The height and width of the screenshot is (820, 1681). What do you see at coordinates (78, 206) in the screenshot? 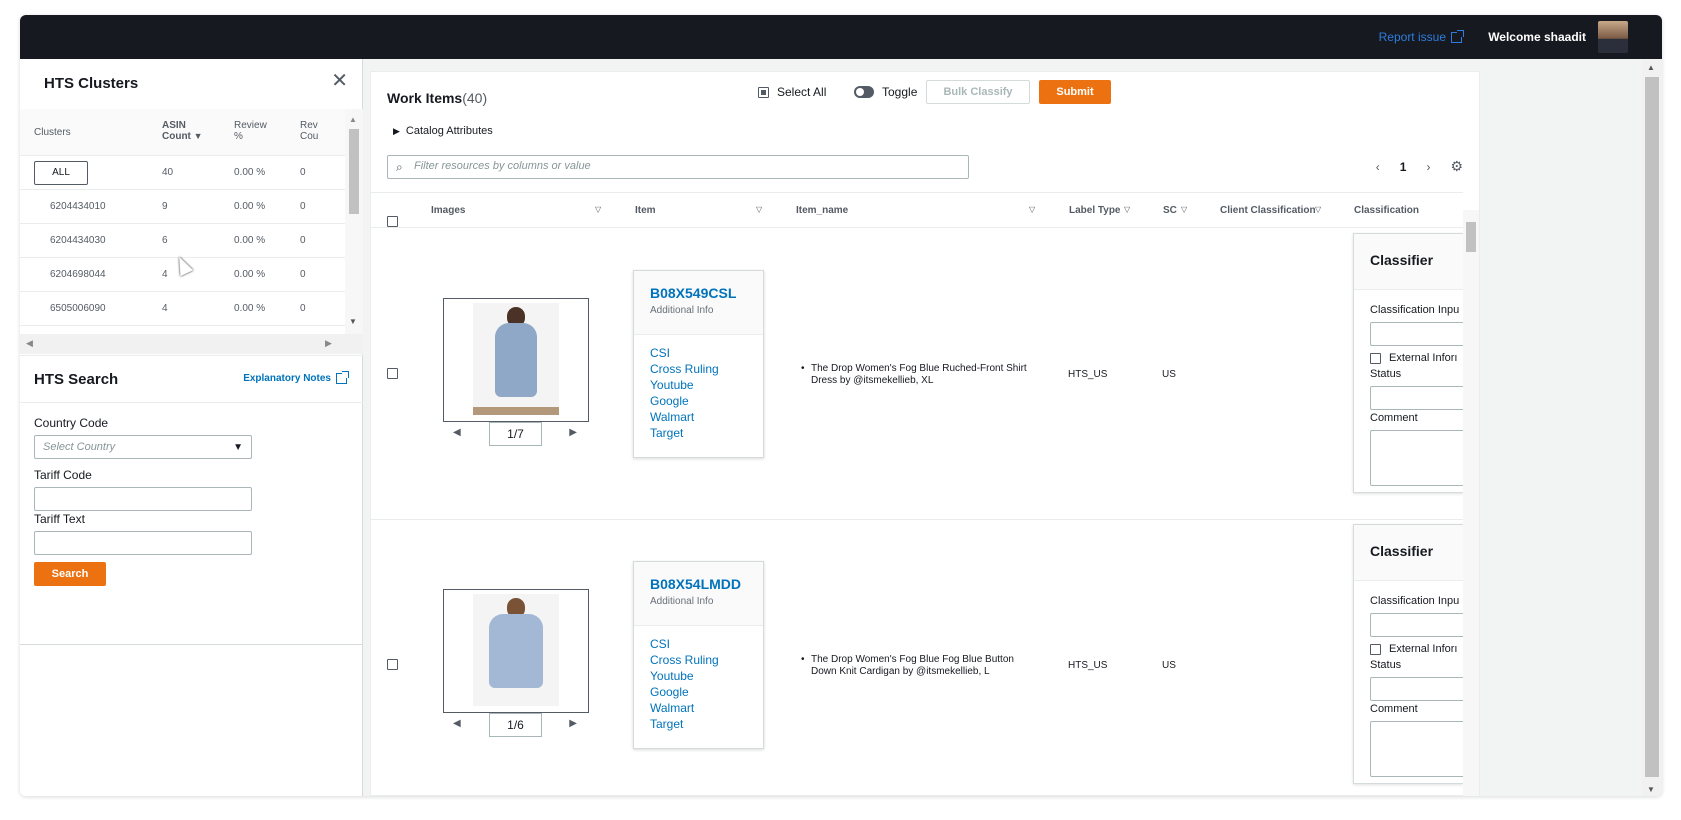
I see `cluster-id: 6204434010` at bounding box center [78, 206].